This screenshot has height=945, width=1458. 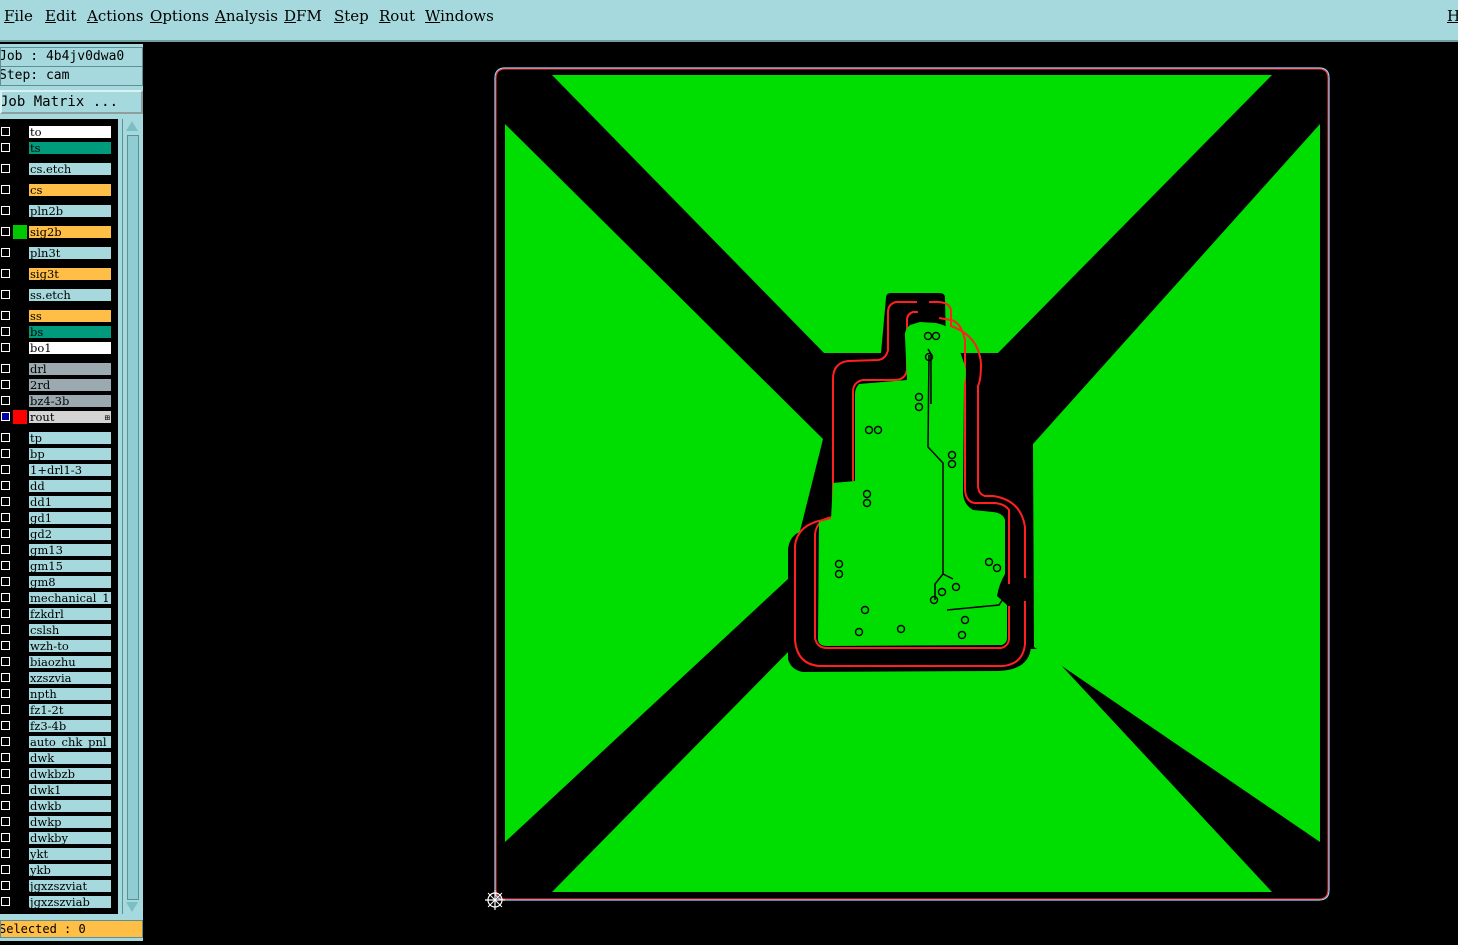 I want to click on layer-name: dd, so click(x=70, y=486).